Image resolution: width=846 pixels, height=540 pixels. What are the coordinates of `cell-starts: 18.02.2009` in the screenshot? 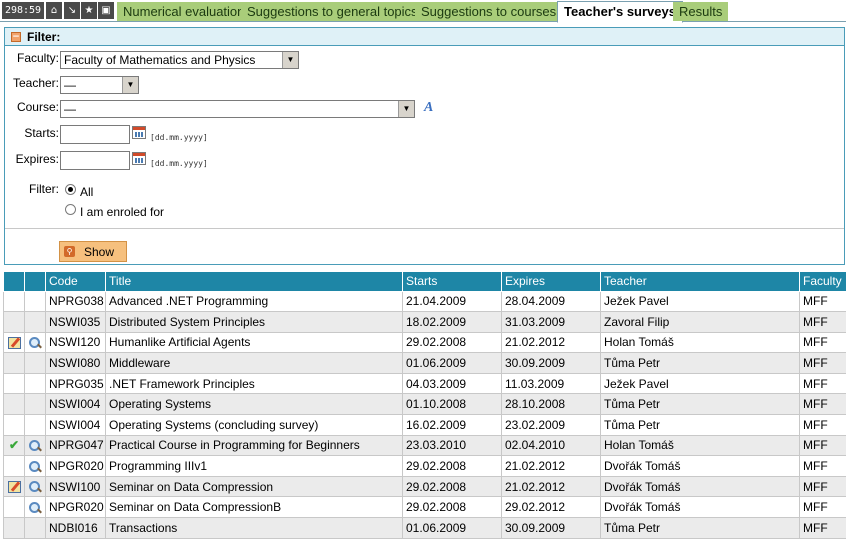 It's located at (452, 322).